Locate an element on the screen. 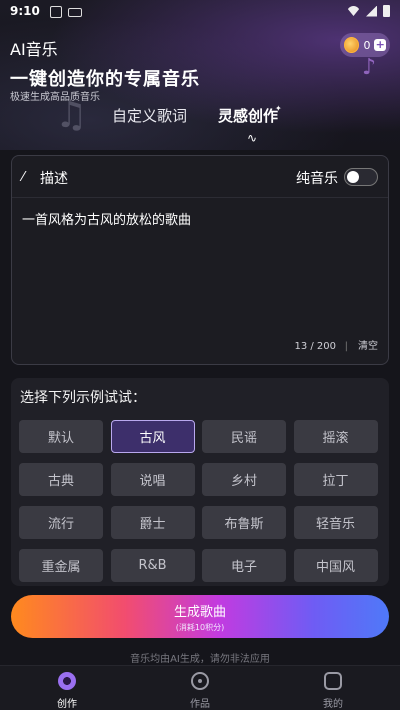 The image size is (400, 710). nav-works-label: 作品 is located at coordinates (200, 704).